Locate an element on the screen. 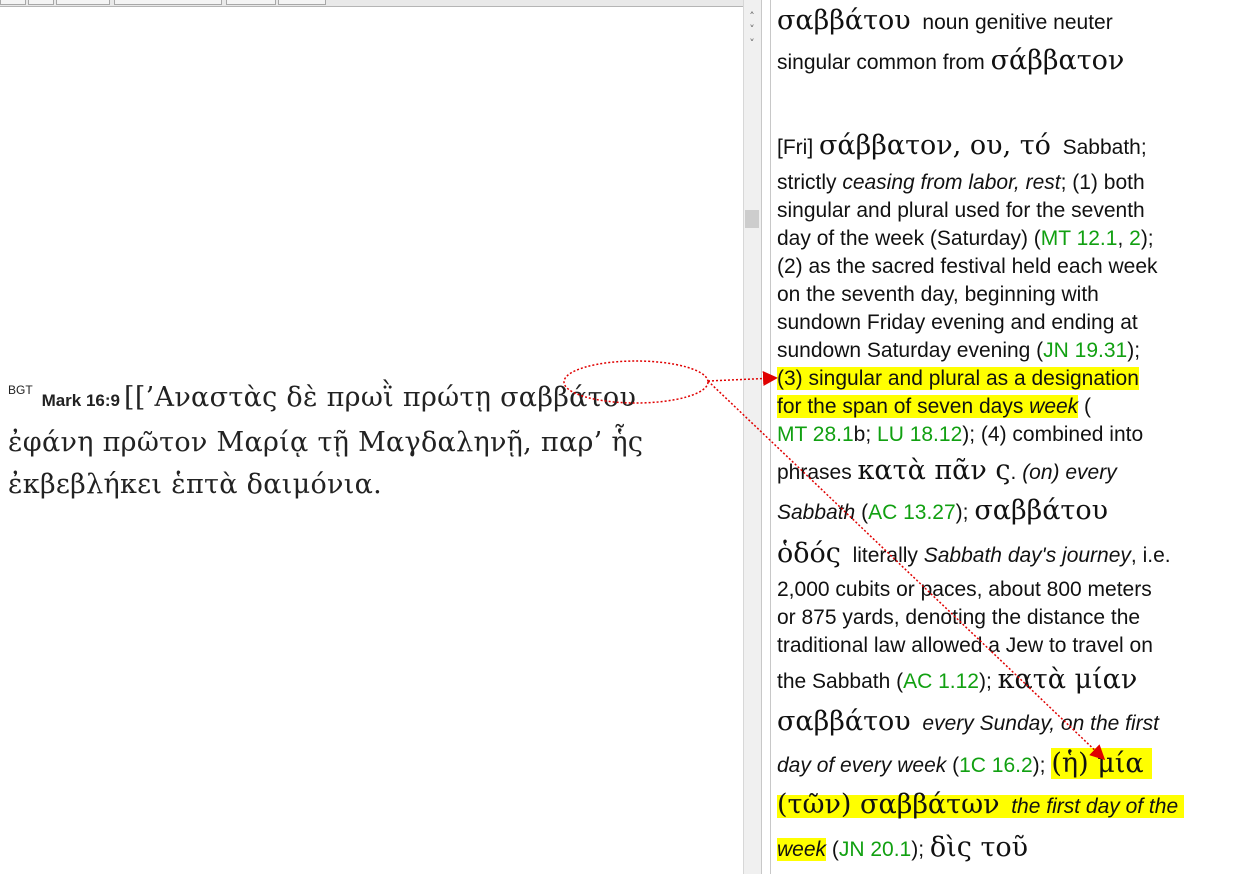 This screenshot has width=1238, height=874. version-label: BGT is located at coordinates (20, 390).